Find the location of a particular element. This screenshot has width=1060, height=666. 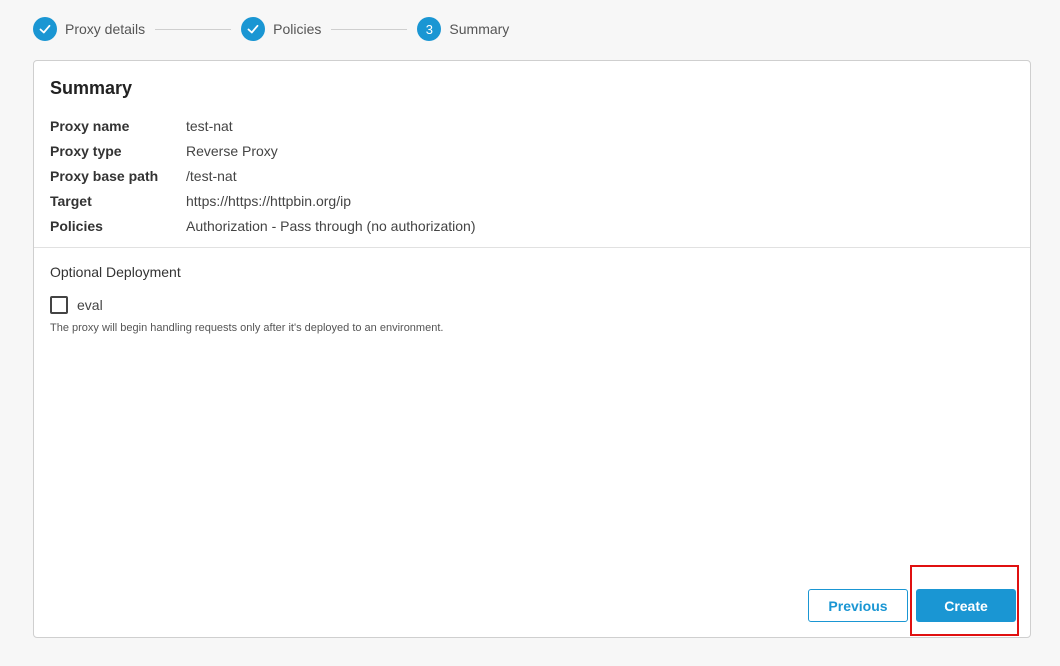

step-policies: Policies is located at coordinates (281, 29).